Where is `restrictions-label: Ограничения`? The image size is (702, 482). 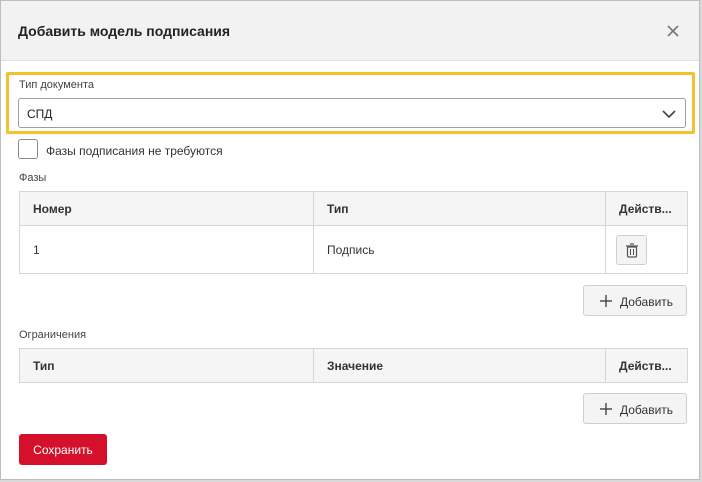
restrictions-label: Ограничения is located at coordinates (53, 335).